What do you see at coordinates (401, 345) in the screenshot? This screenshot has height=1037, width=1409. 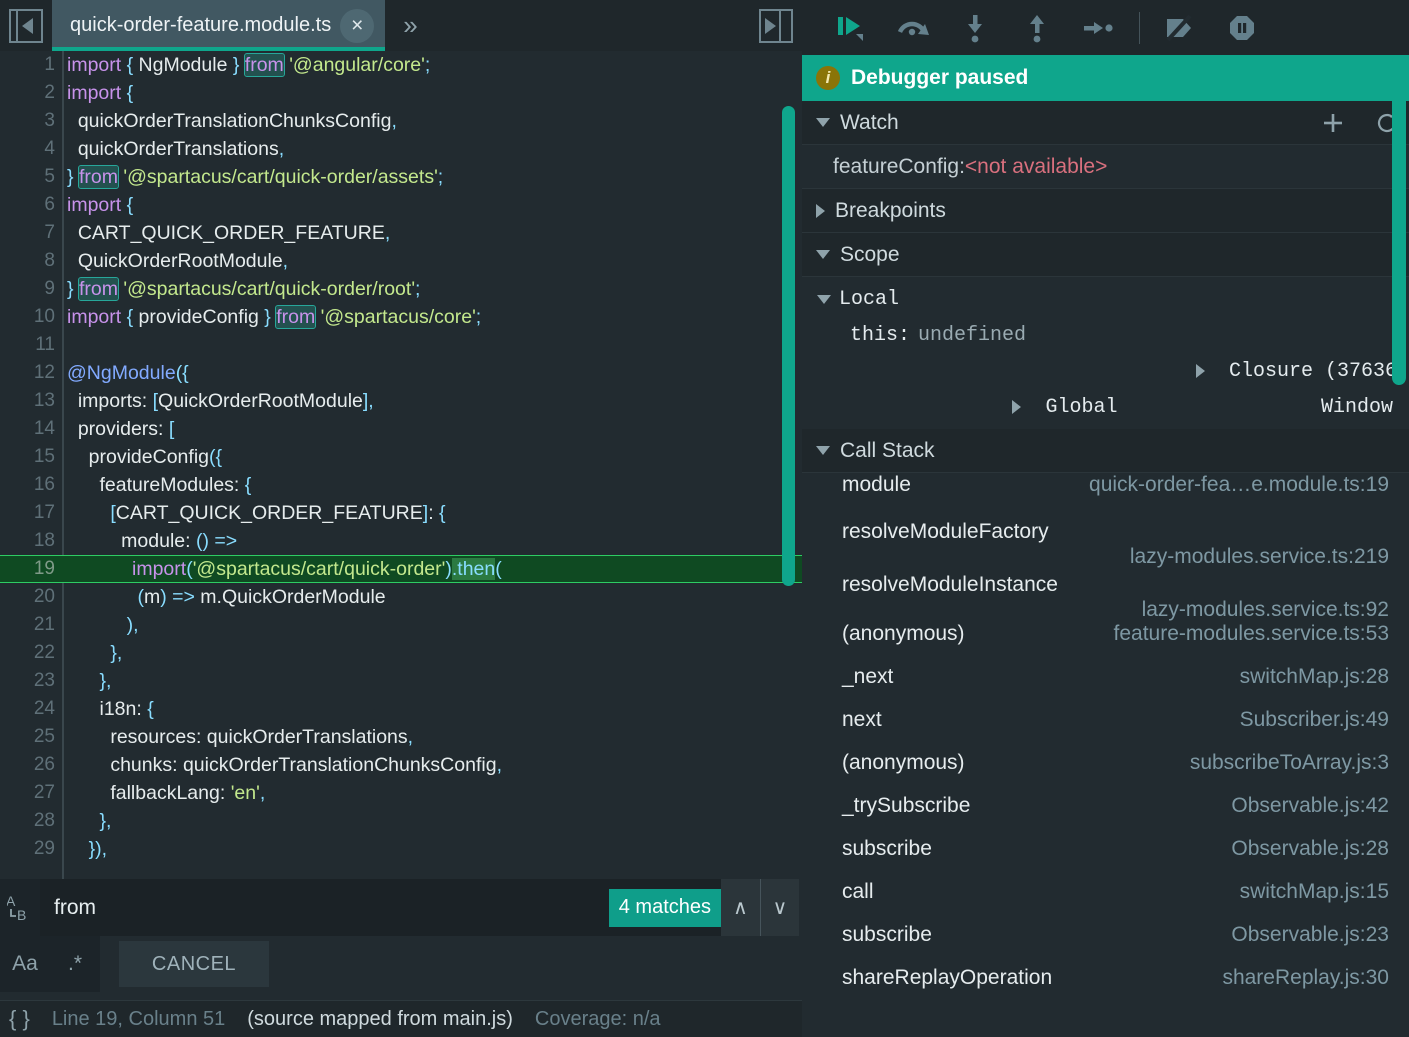 I see `code-line: 11` at bounding box center [401, 345].